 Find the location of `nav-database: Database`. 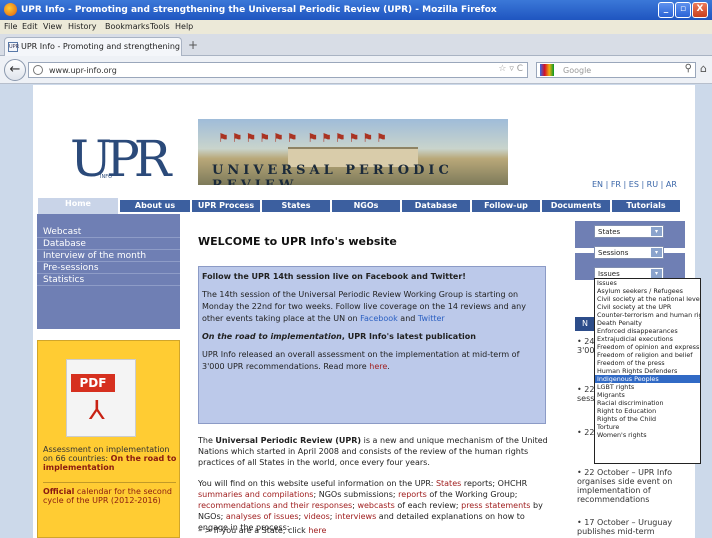

nav-database: Database is located at coordinates (436, 206).